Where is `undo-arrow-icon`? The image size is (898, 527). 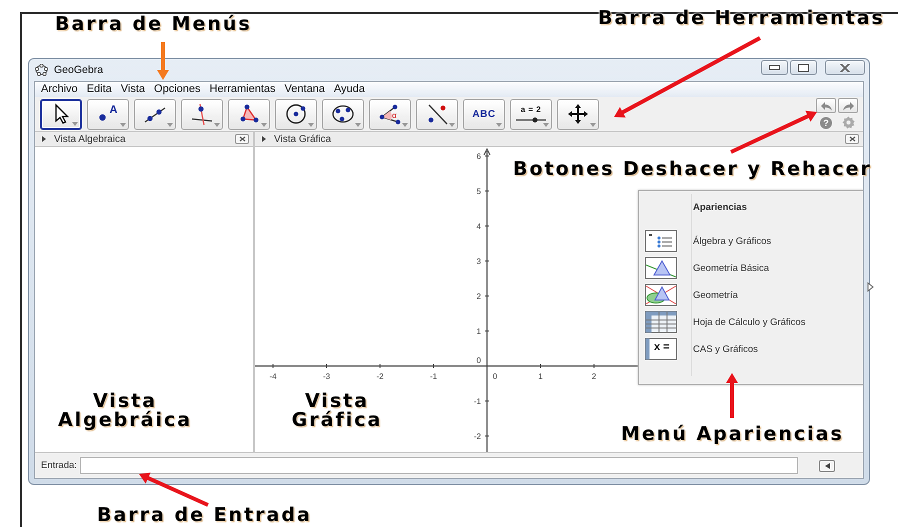
undo-arrow-icon is located at coordinates (826, 105).